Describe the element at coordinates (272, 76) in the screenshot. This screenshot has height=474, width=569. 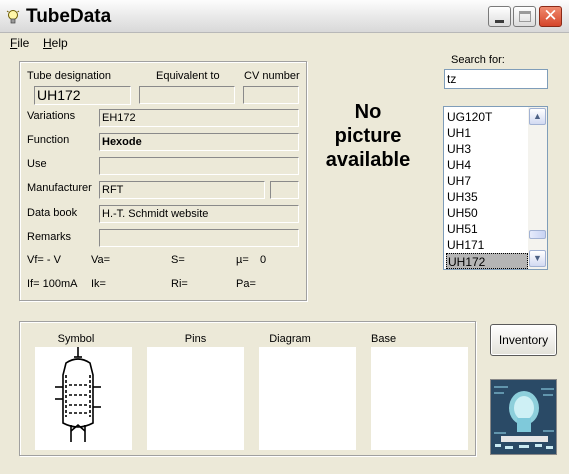
I see `cv-number-label: CV number` at that location.